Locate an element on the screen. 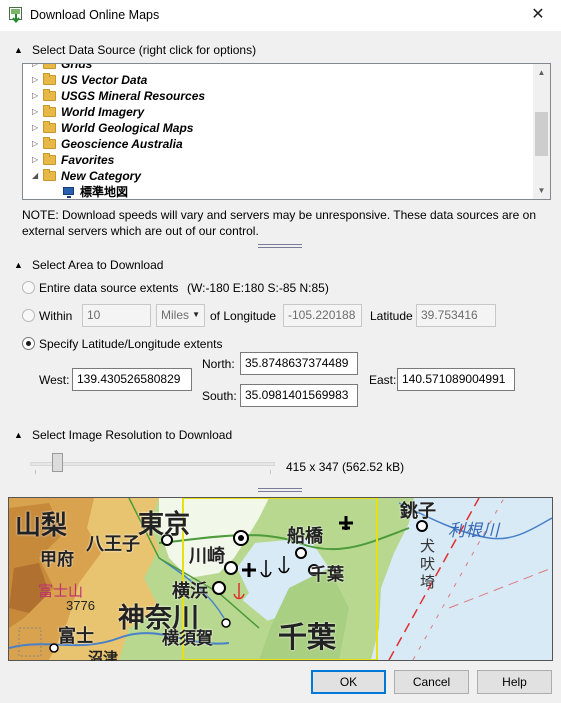 The width and height of the screenshot is (561, 703). area-header-label: Select Area to Download is located at coordinates (98, 265).